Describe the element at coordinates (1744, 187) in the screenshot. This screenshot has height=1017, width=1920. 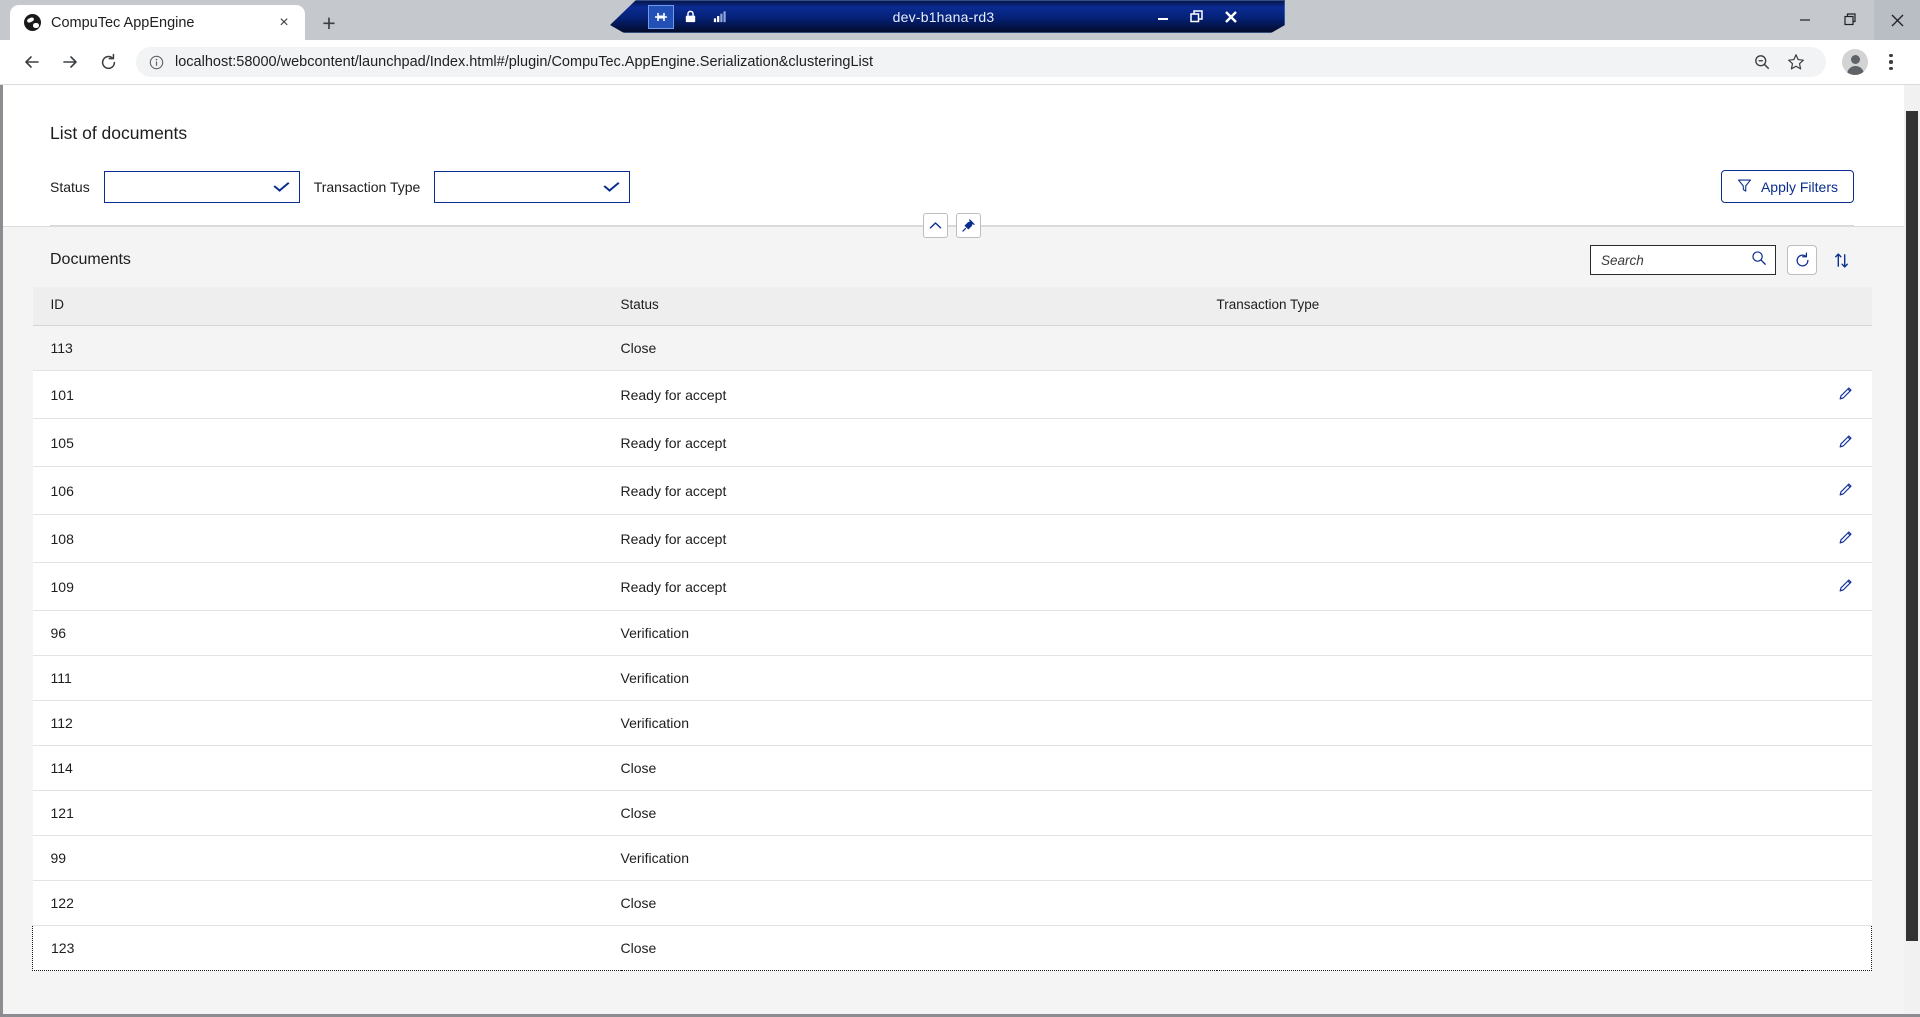
I see `filter-funnel-icon` at that location.